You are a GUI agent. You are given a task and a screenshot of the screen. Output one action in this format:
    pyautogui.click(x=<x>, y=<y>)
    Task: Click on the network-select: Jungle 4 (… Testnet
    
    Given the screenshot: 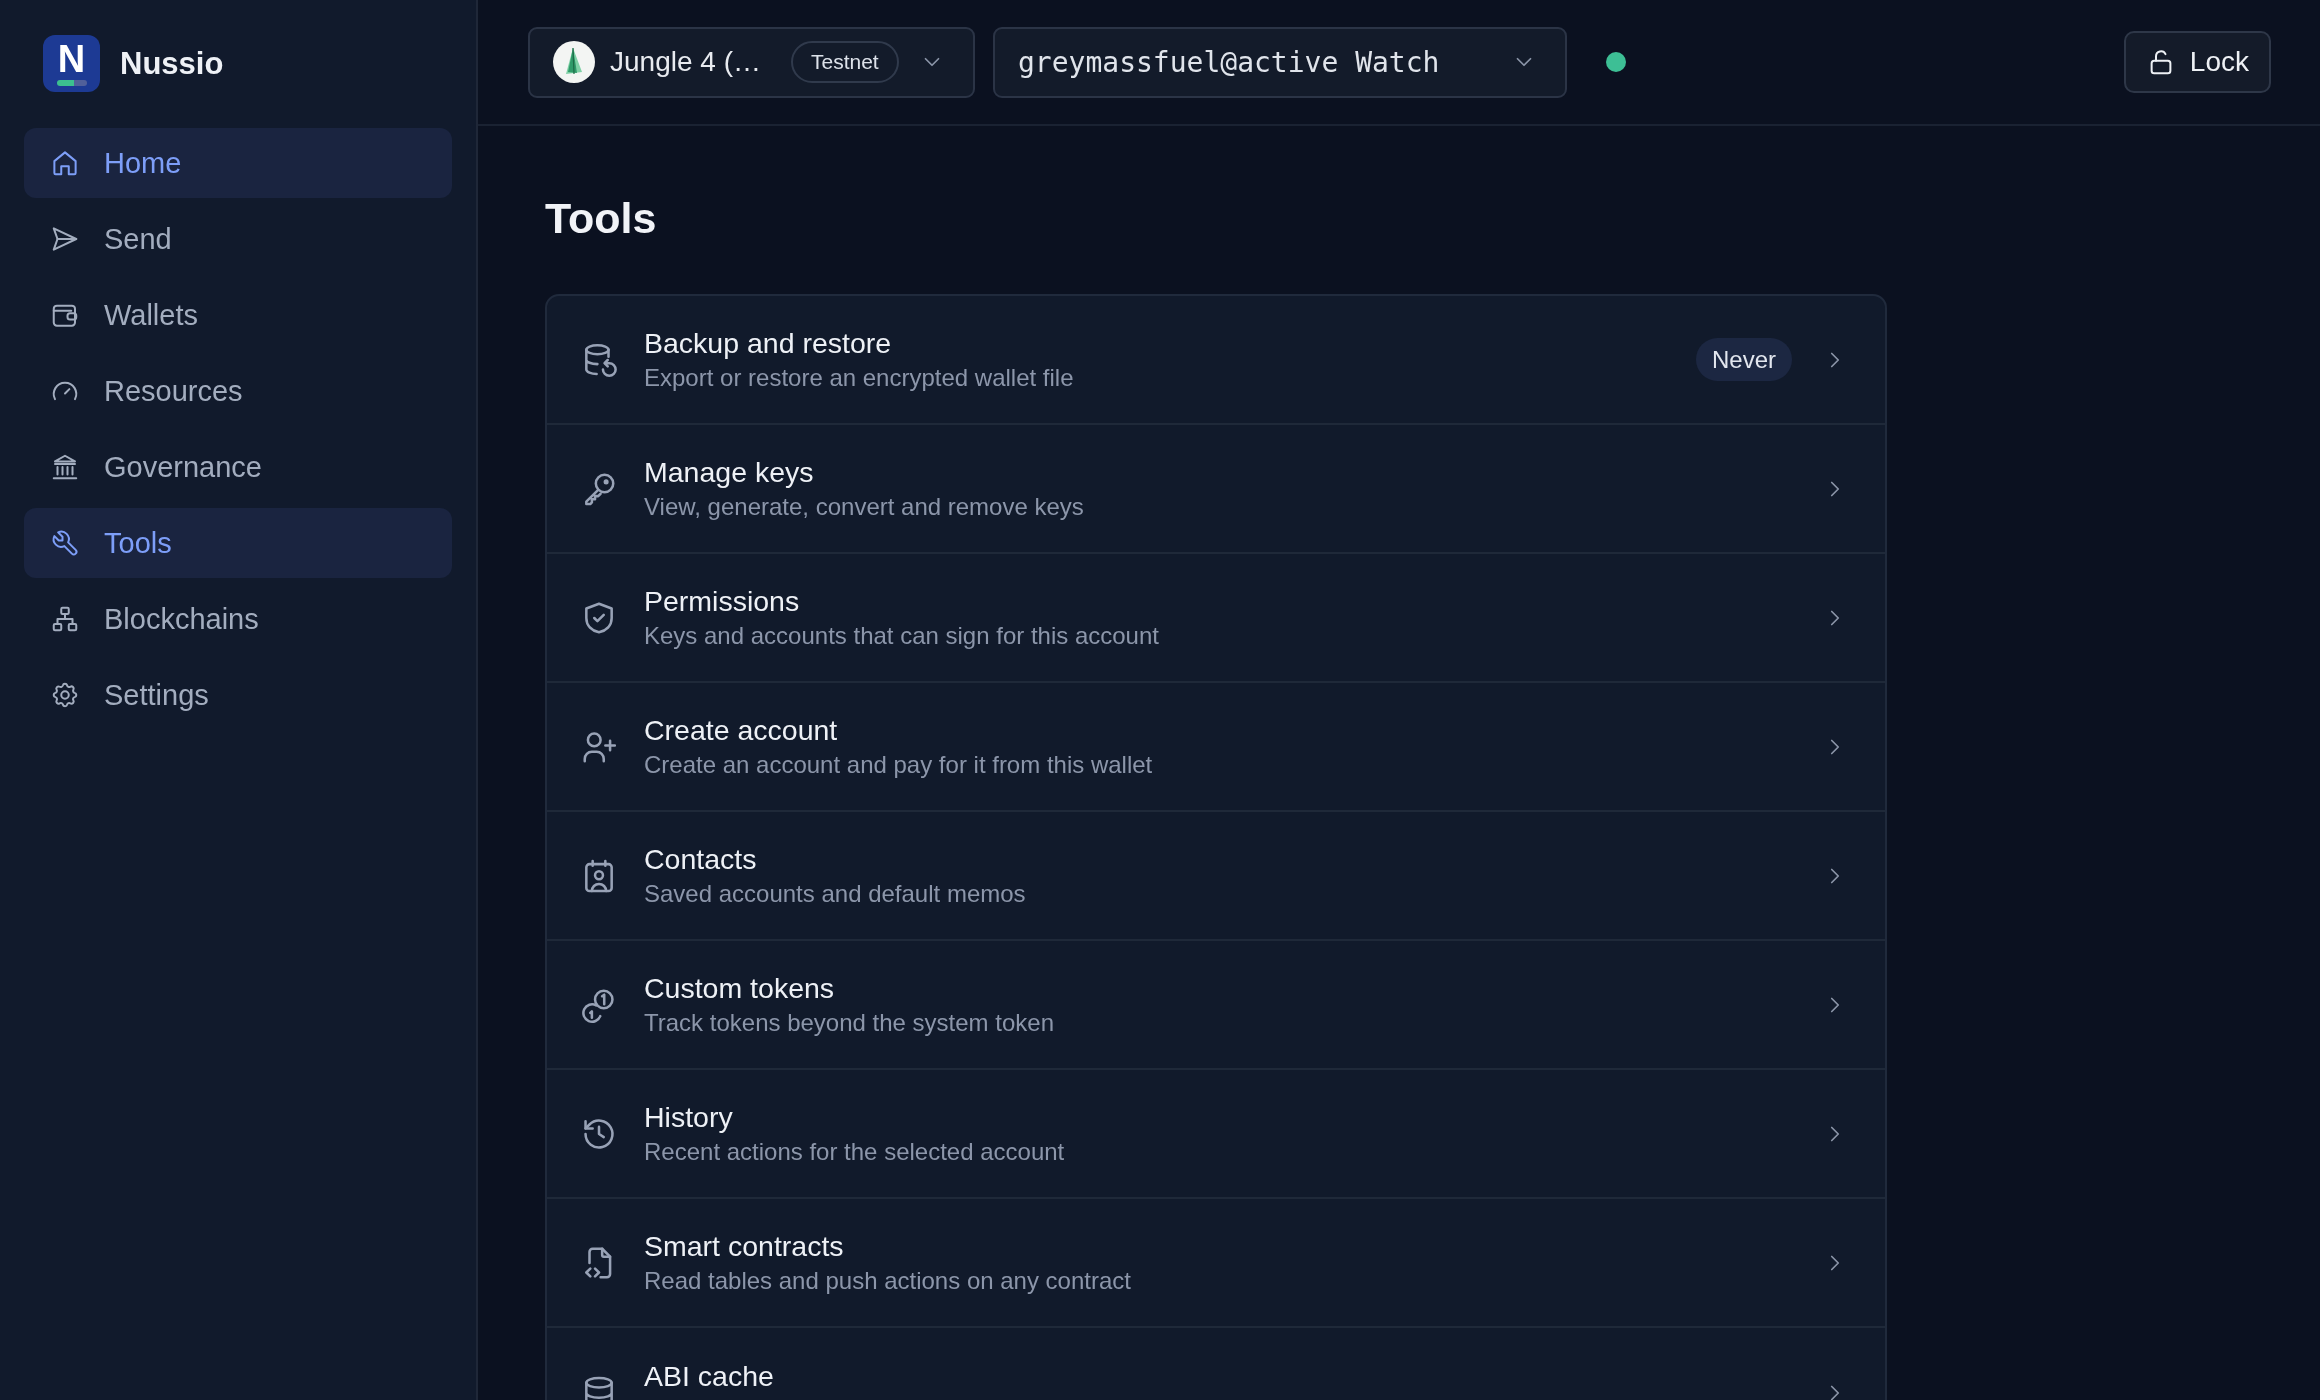 What is the action you would take?
    pyautogui.click(x=751, y=62)
    